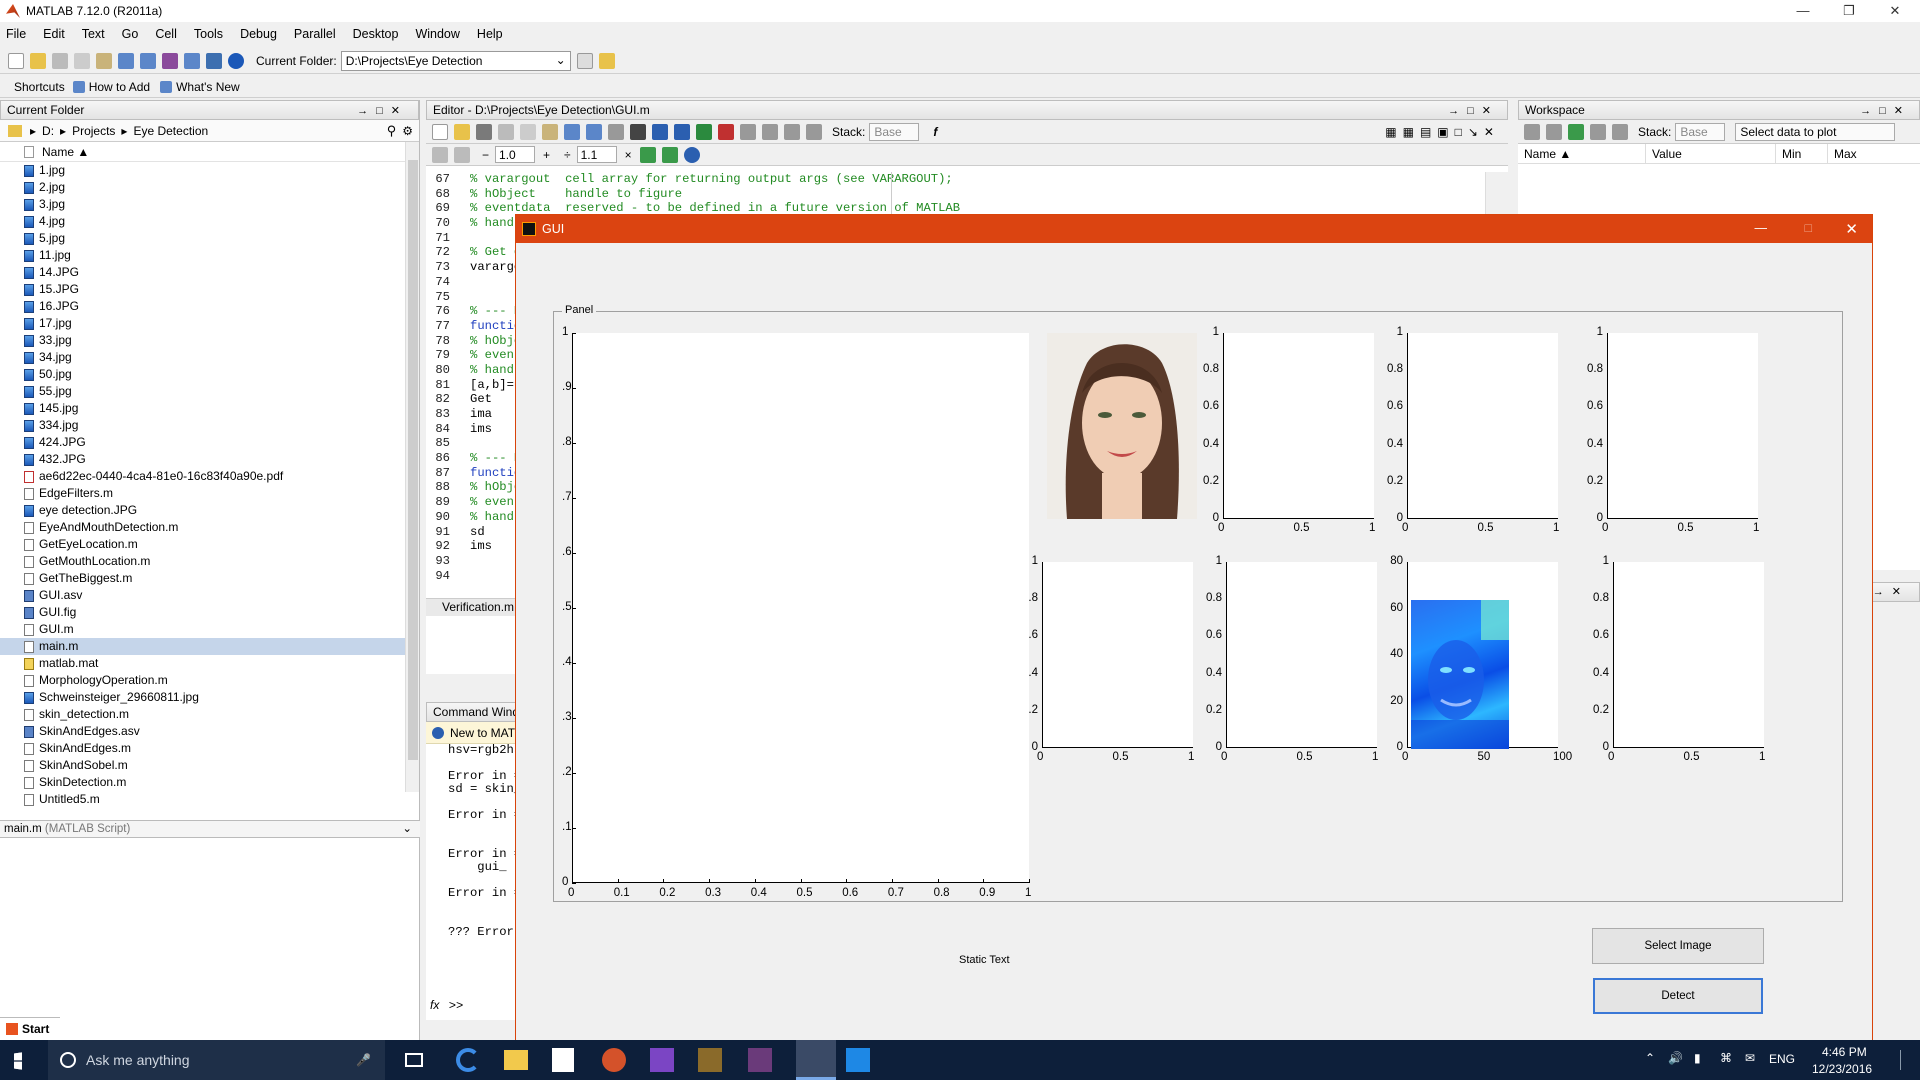  I want to click on list-item: 33.jpg, so click(209, 340).